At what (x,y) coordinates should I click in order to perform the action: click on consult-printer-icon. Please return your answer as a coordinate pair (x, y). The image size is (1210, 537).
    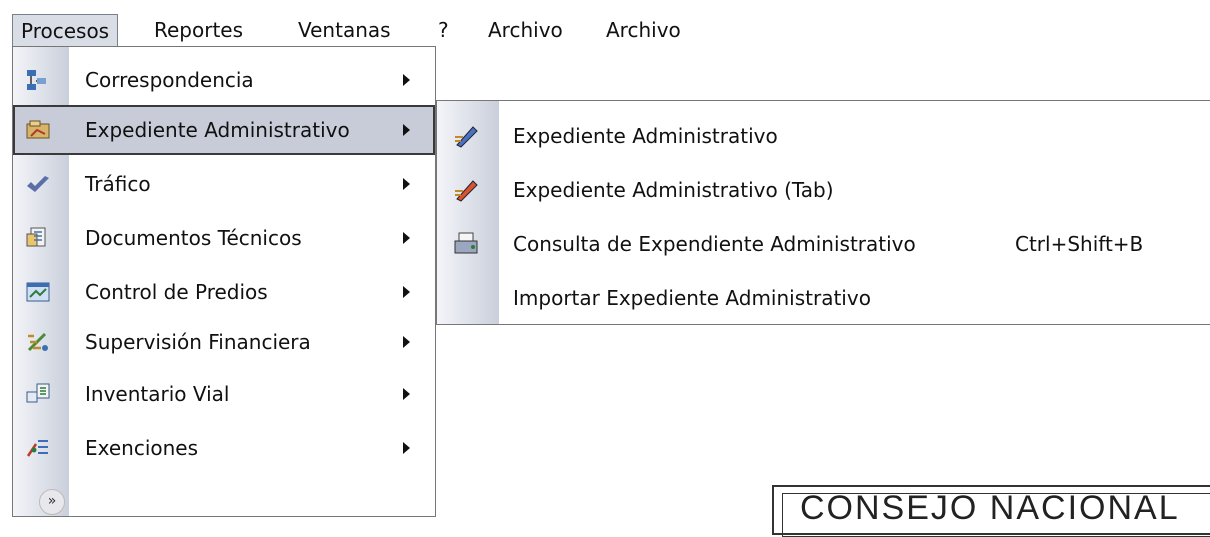
    Looking at the image, I should click on (467, 244).